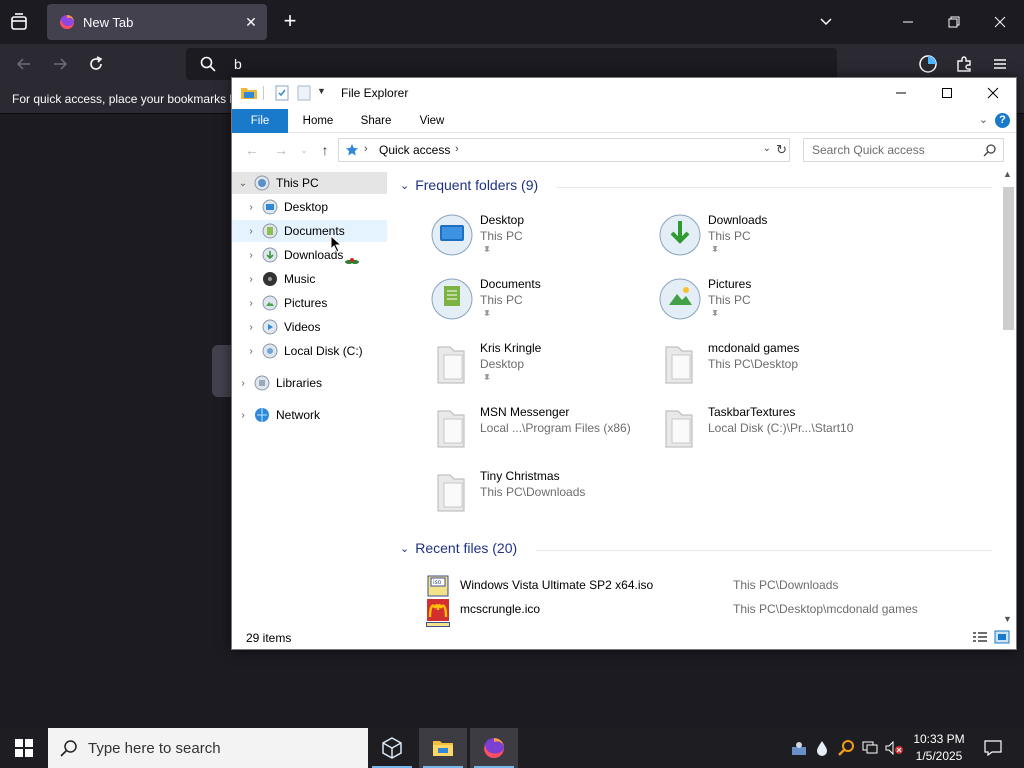  What do you see at coordinates (458, 548) in the screenshot?
I see `recent-files-header: ⌄ Recent files (20)` at bounding box center [458, 548].